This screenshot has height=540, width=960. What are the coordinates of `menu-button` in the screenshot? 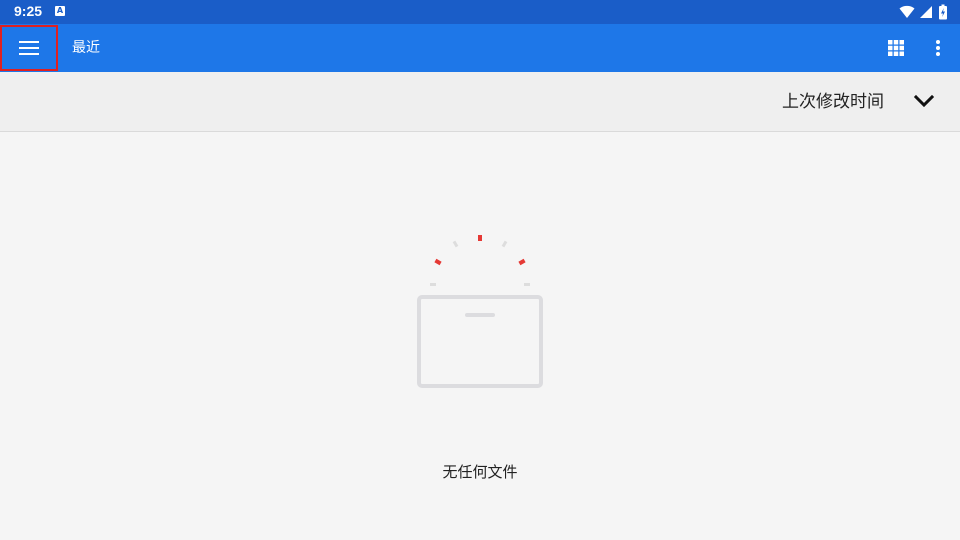 It's located at (29, 48).